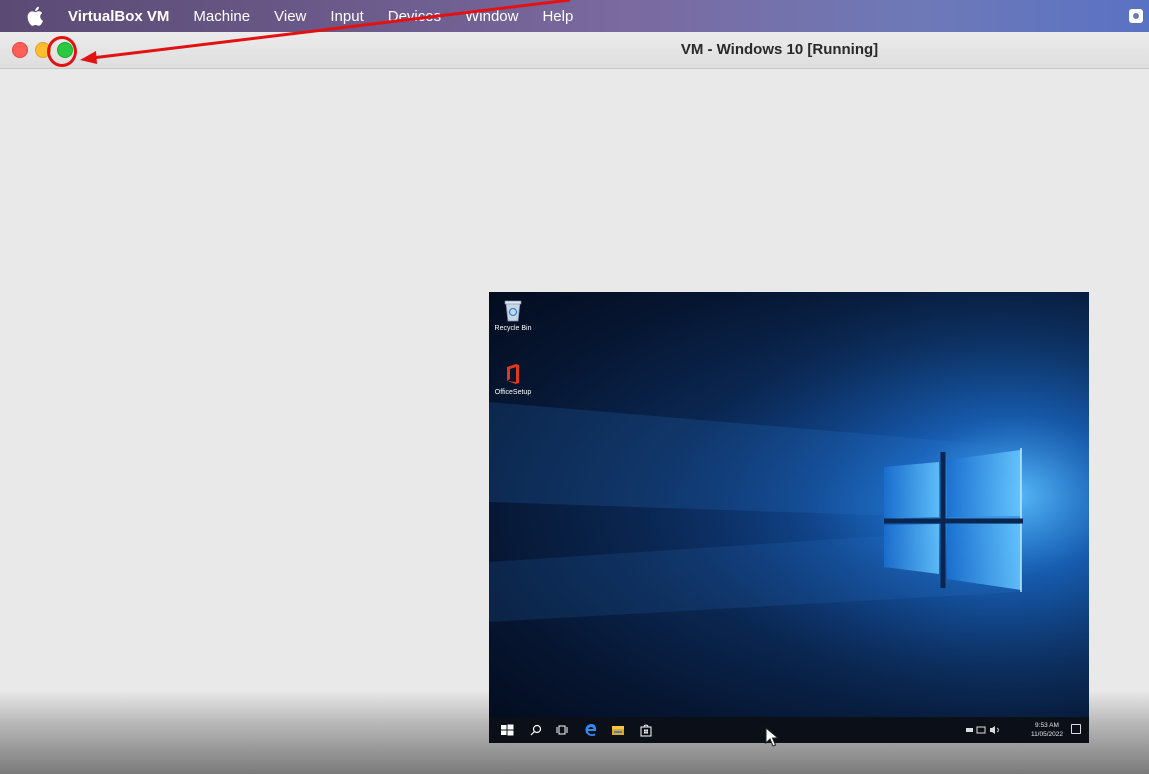  I want to click on desktop-icon-recycle-bin: Recycle Bin, so click(513, 315).